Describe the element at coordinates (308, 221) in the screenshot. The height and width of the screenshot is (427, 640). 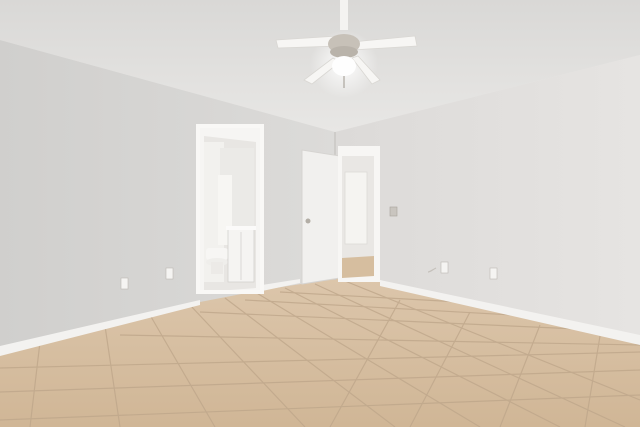
I see `door-knob` at that location.